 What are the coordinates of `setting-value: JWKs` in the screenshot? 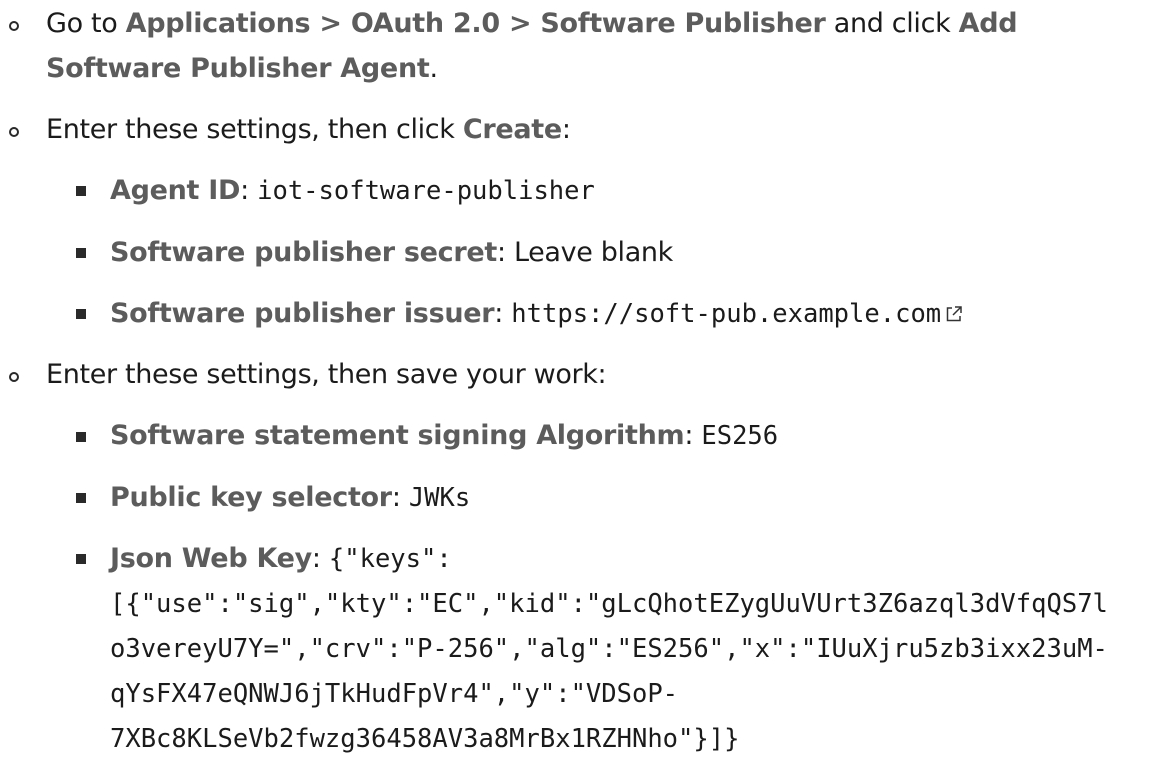 It's located at (439, 498).